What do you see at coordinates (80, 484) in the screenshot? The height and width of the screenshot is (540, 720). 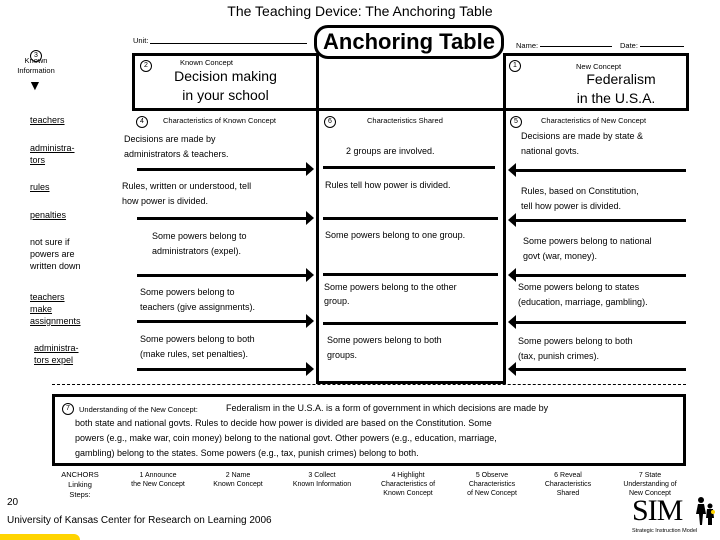 I see `linking-steps-label: ANCHORS Linking Steps:` at bounding box center [80, 484].